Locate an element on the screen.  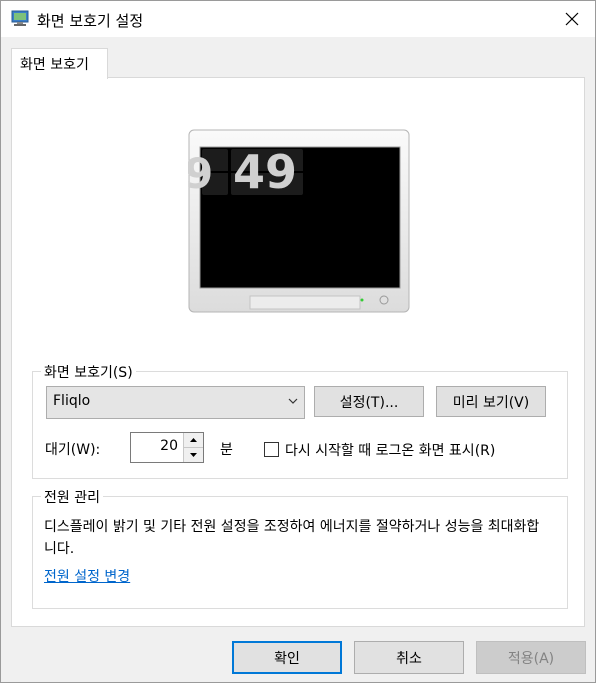
resume-logon-label: 다시 시작할 때 로그온 화면 표시(R) is located at coordinates (390, 450).